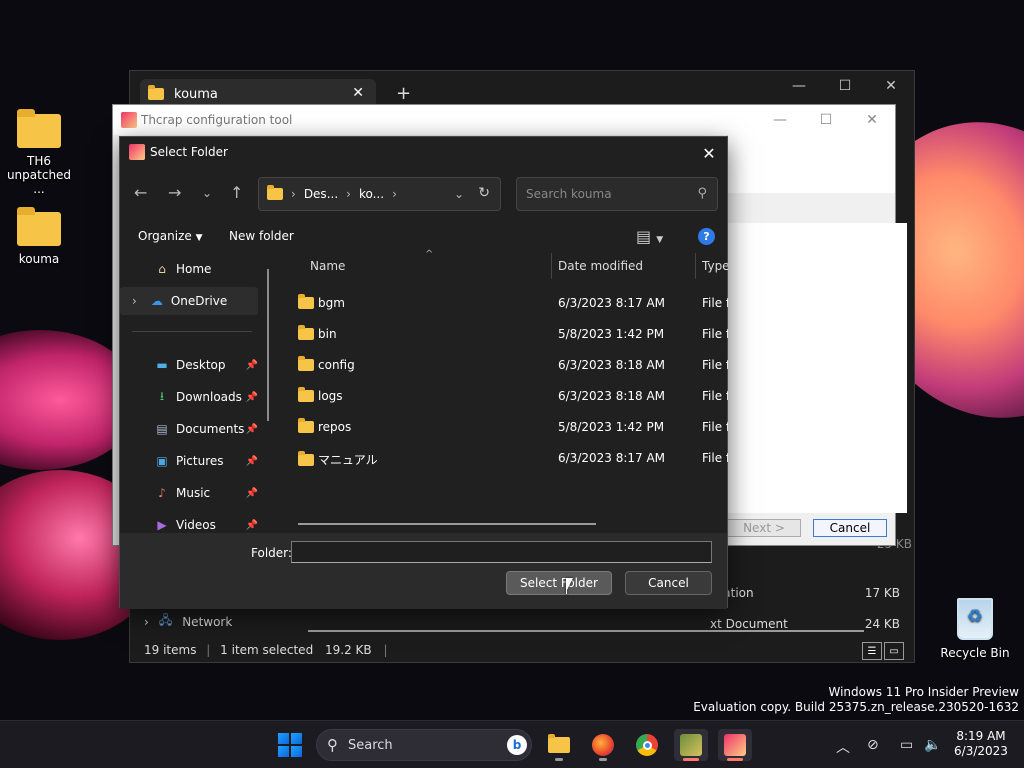 Image resolution: width=1024 pixels, height=768 pixels. Describe the element at coordinates (501, 552) in the screenshot. I see `folder-input` at that location.